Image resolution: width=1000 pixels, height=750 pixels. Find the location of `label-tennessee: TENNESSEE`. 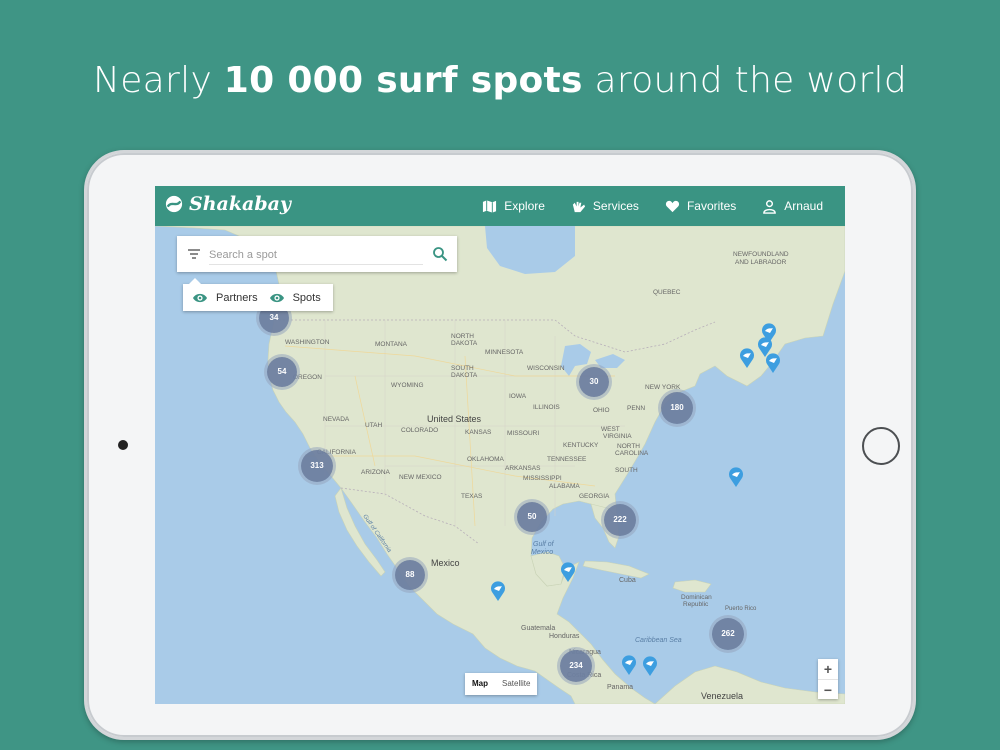

label-tennessee: TENNESSEE is located at coordinates (567, 459).